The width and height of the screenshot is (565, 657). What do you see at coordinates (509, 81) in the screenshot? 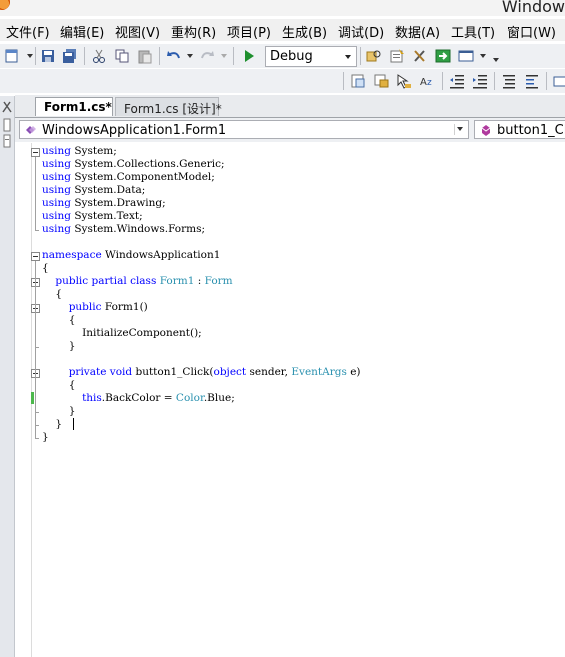
I see `comment-out-lines-icon` at bounding box center [509, 81].